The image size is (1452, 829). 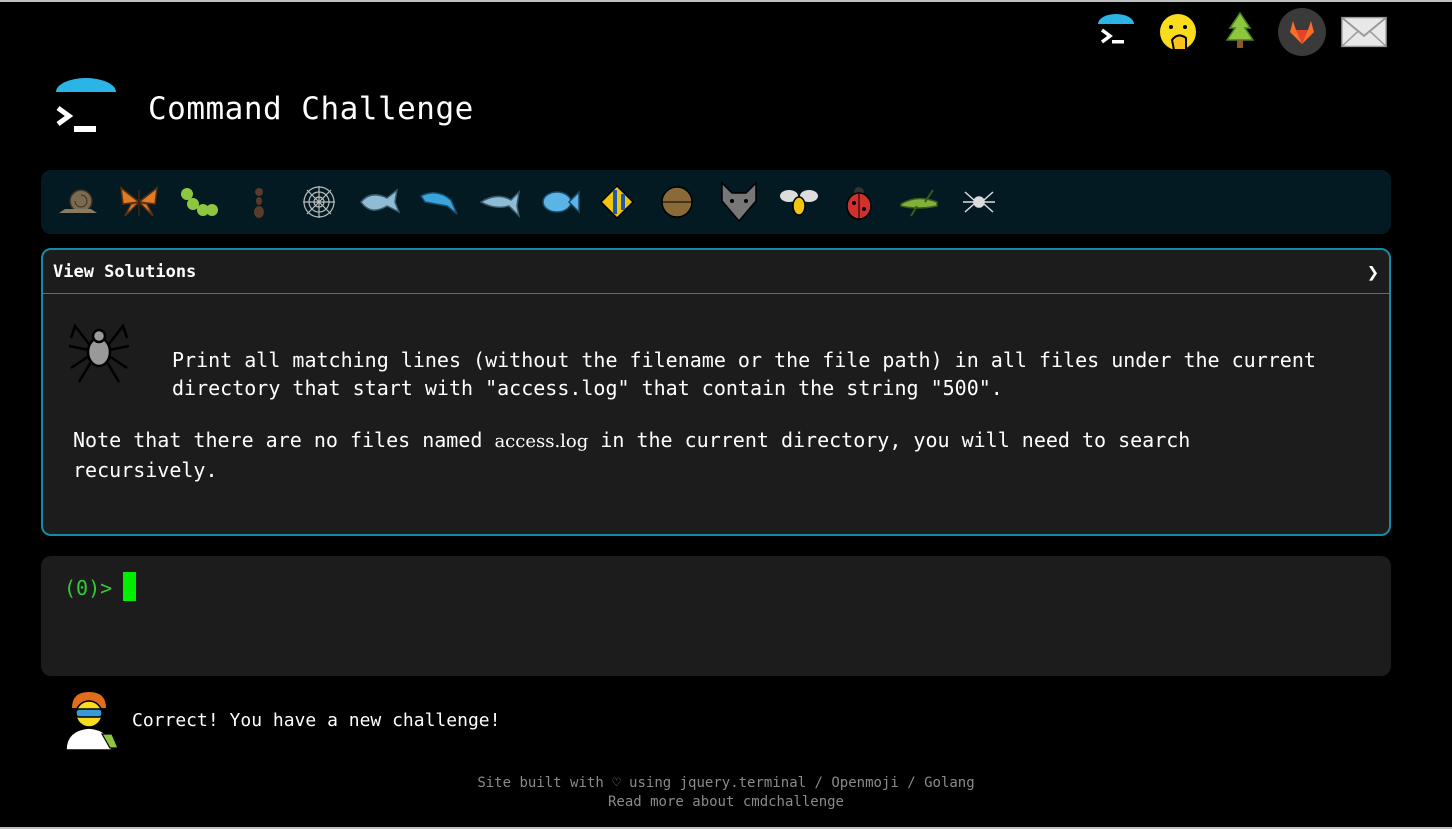 What do you see at coordinates (919, 202) in the screenshot?
I see `cricket-icon` at bounding box center [919, 202].